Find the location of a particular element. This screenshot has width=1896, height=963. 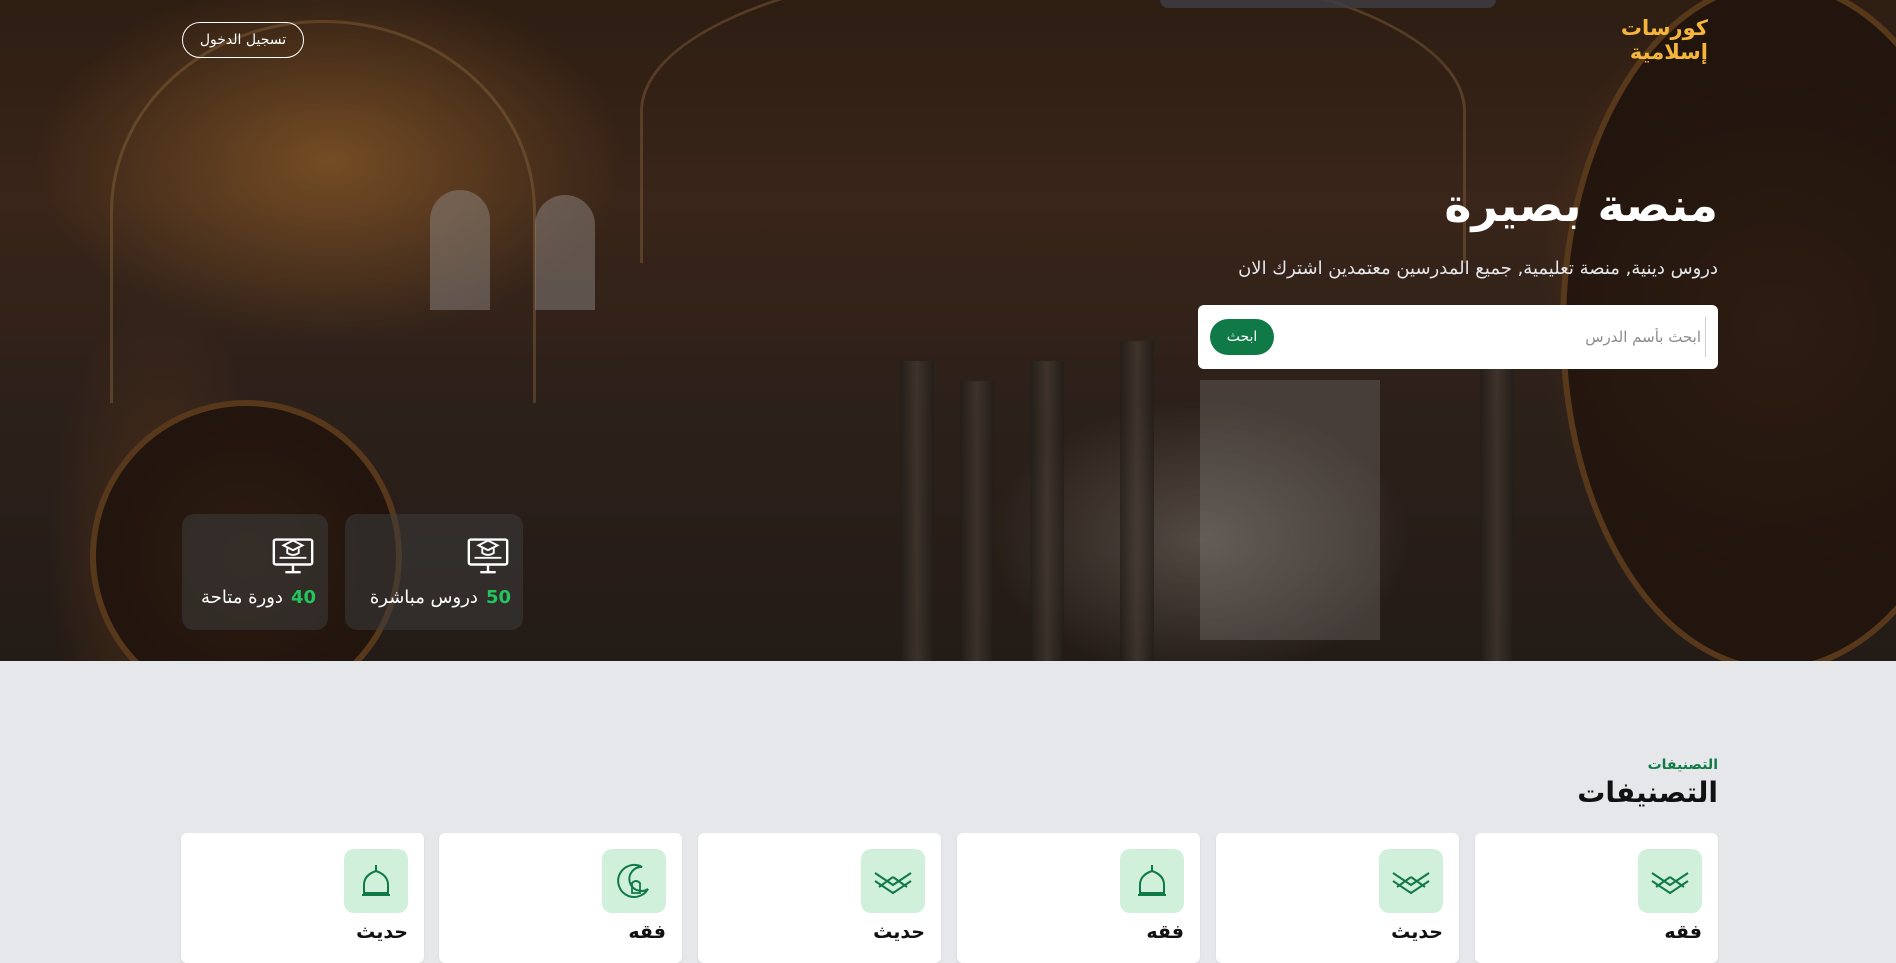

stat-label: دورة متاحة is located at coordinates (242, 597).